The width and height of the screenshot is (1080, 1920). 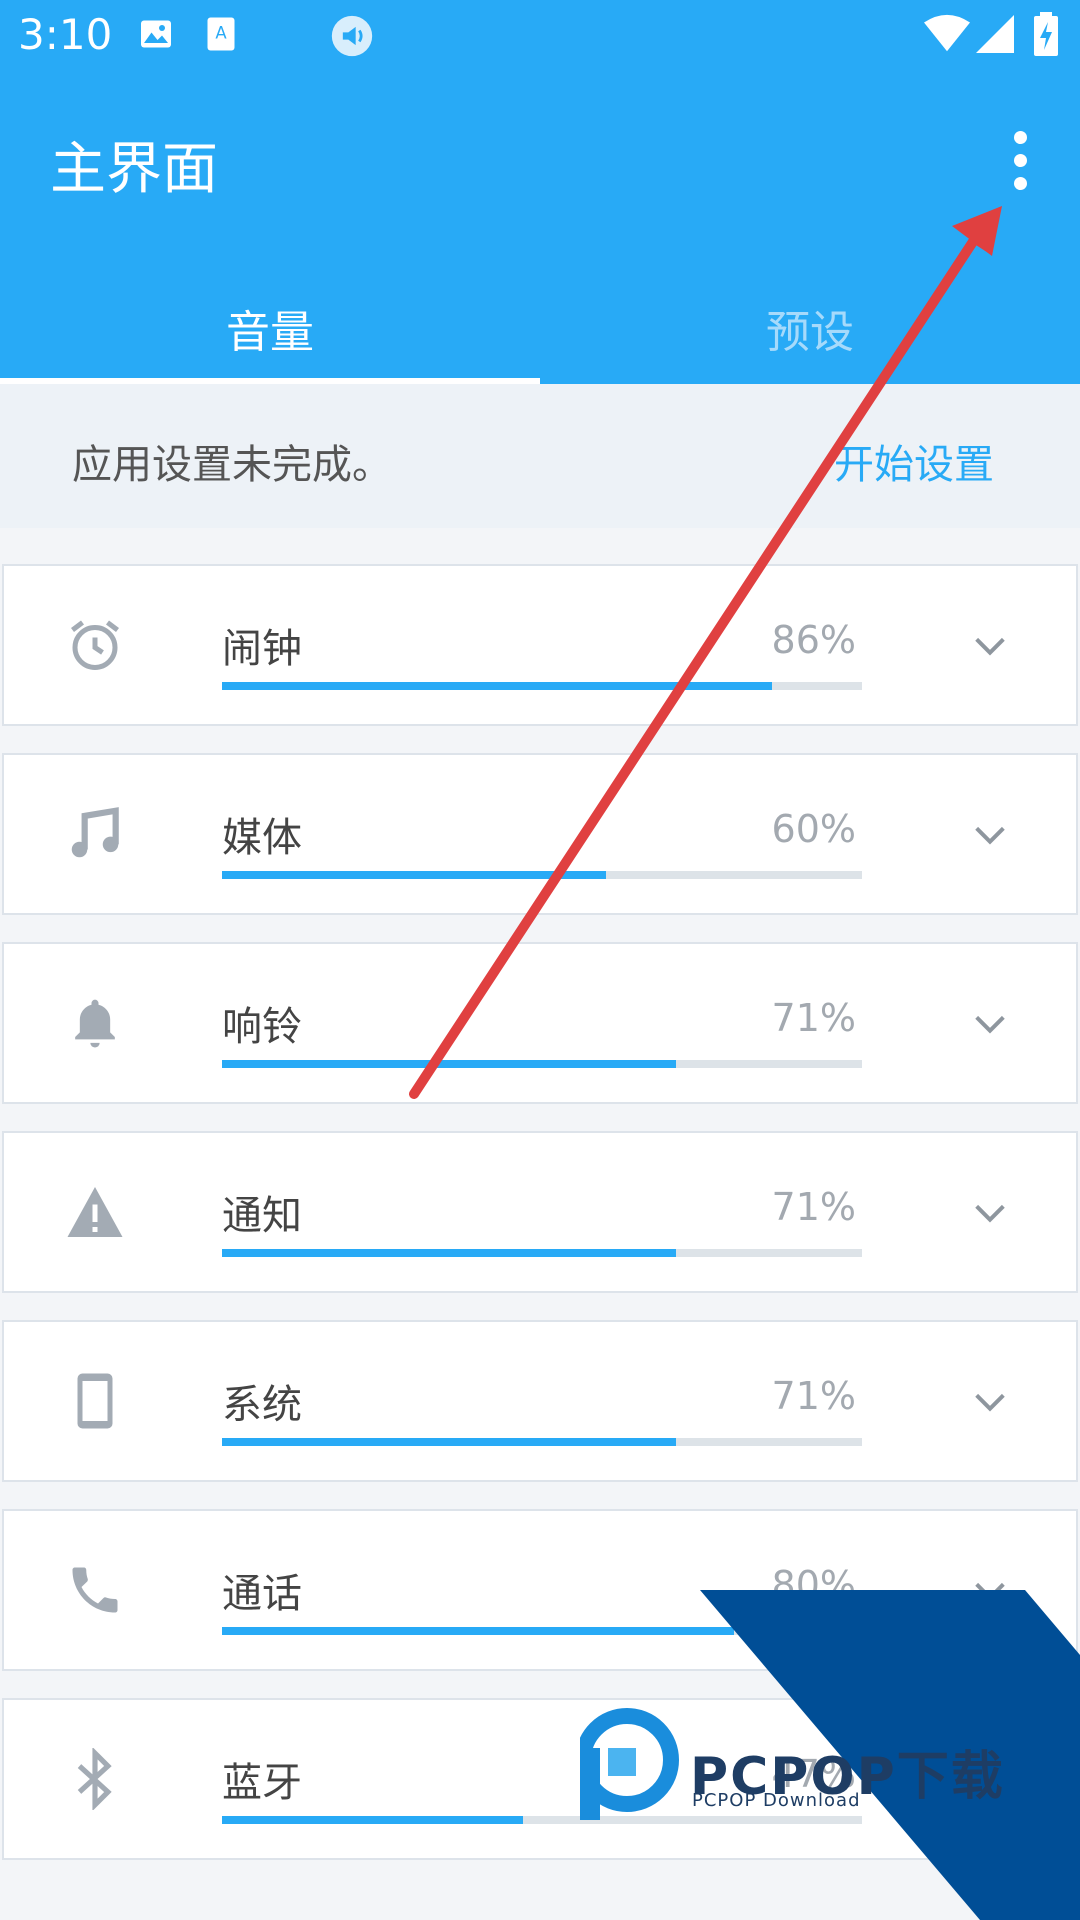 What do you see at coordinates (95, 1779) in the screenshot?
I see `bluetooth-icon` at bounding box center [95, 1779].